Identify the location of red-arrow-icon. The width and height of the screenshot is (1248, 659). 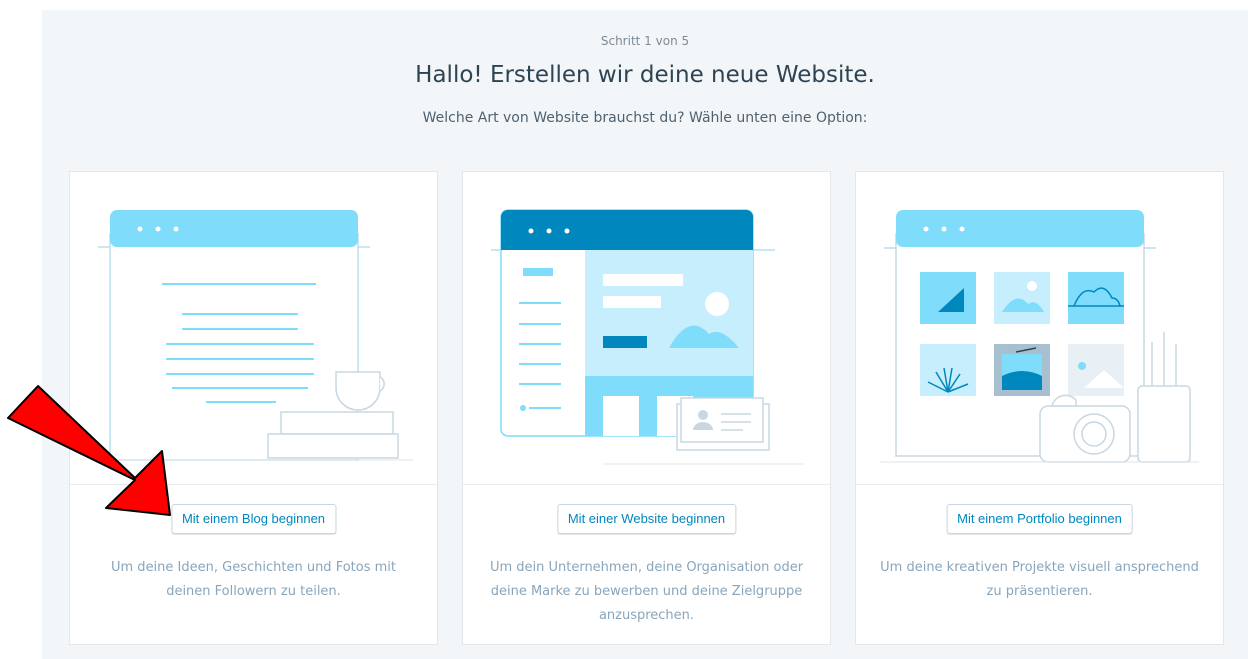
(89, 450).